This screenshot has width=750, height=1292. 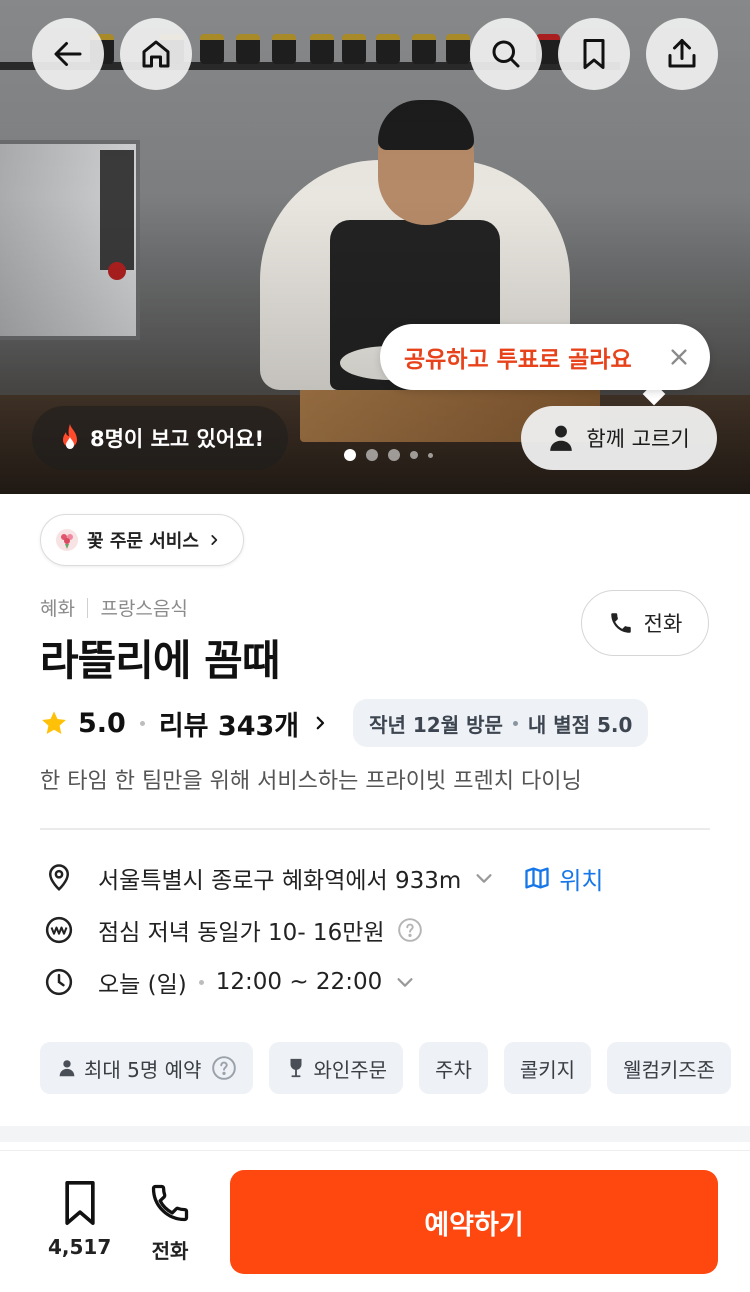 What do you see at coordinates (580, 724) in the screenshot?
I see `my-rating: 내 별점 5.0` at bounding box center [580, 724].